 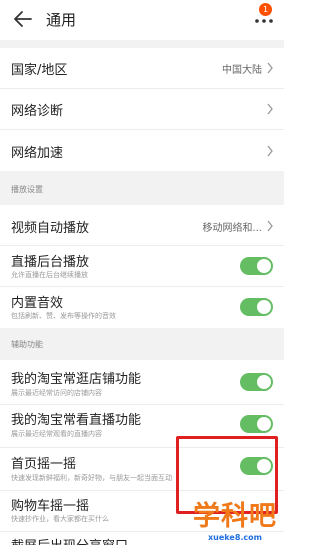 I want to click on row-label: 网络加速, so click(x=37, y=153).